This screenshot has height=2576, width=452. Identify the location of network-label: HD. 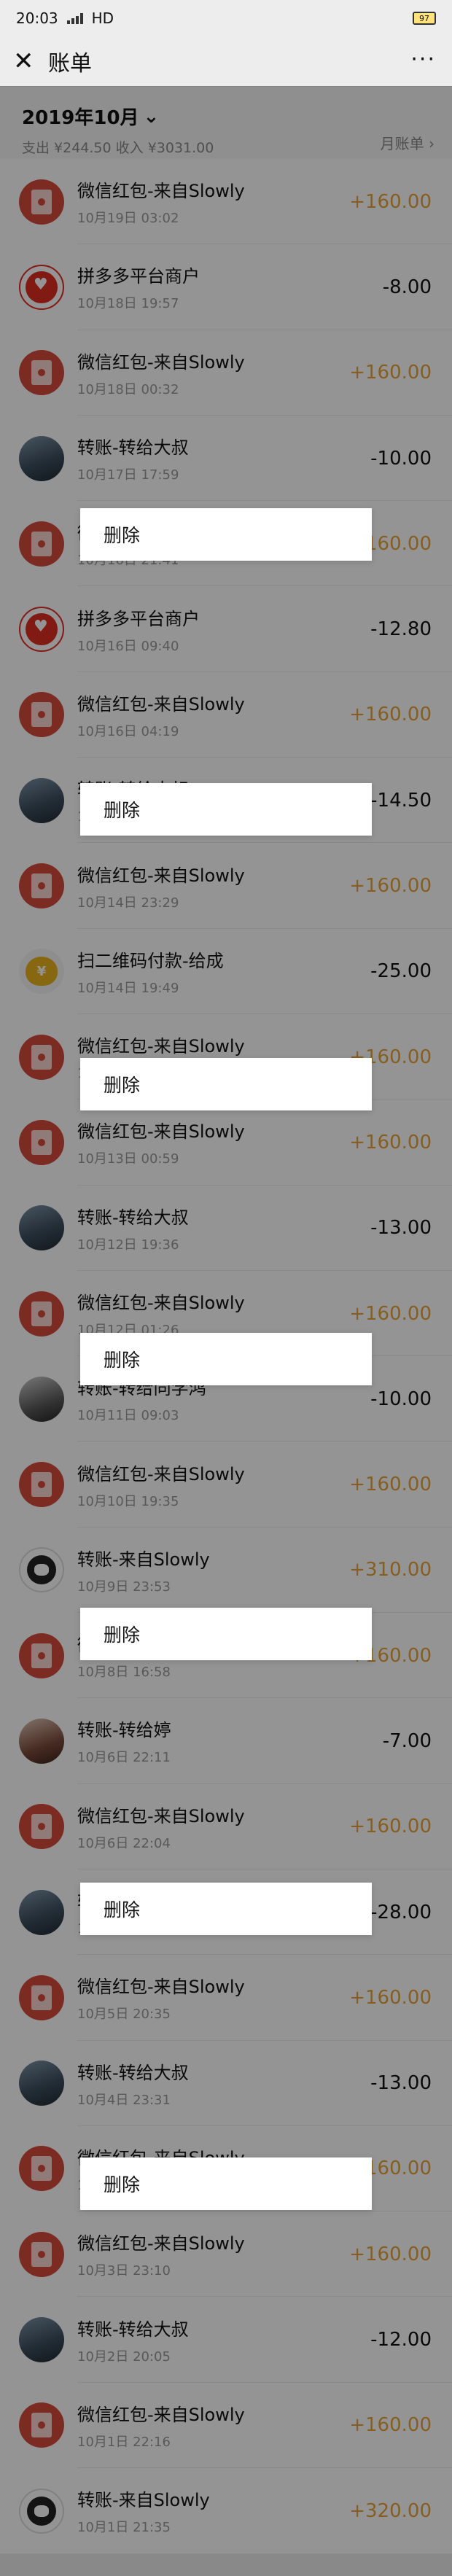
(102, 18).